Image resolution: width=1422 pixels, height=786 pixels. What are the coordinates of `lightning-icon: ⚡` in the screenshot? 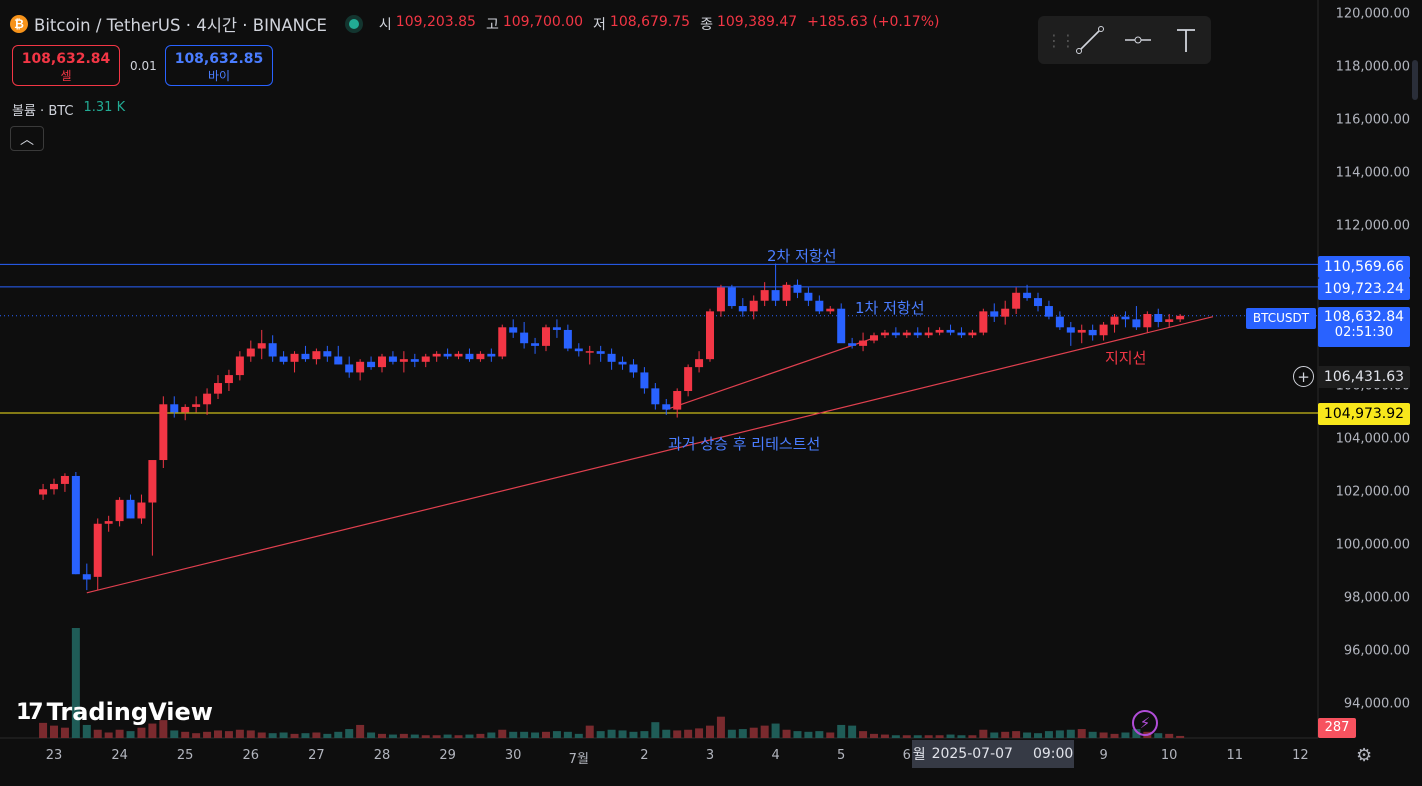 It's located at (1145, 723).